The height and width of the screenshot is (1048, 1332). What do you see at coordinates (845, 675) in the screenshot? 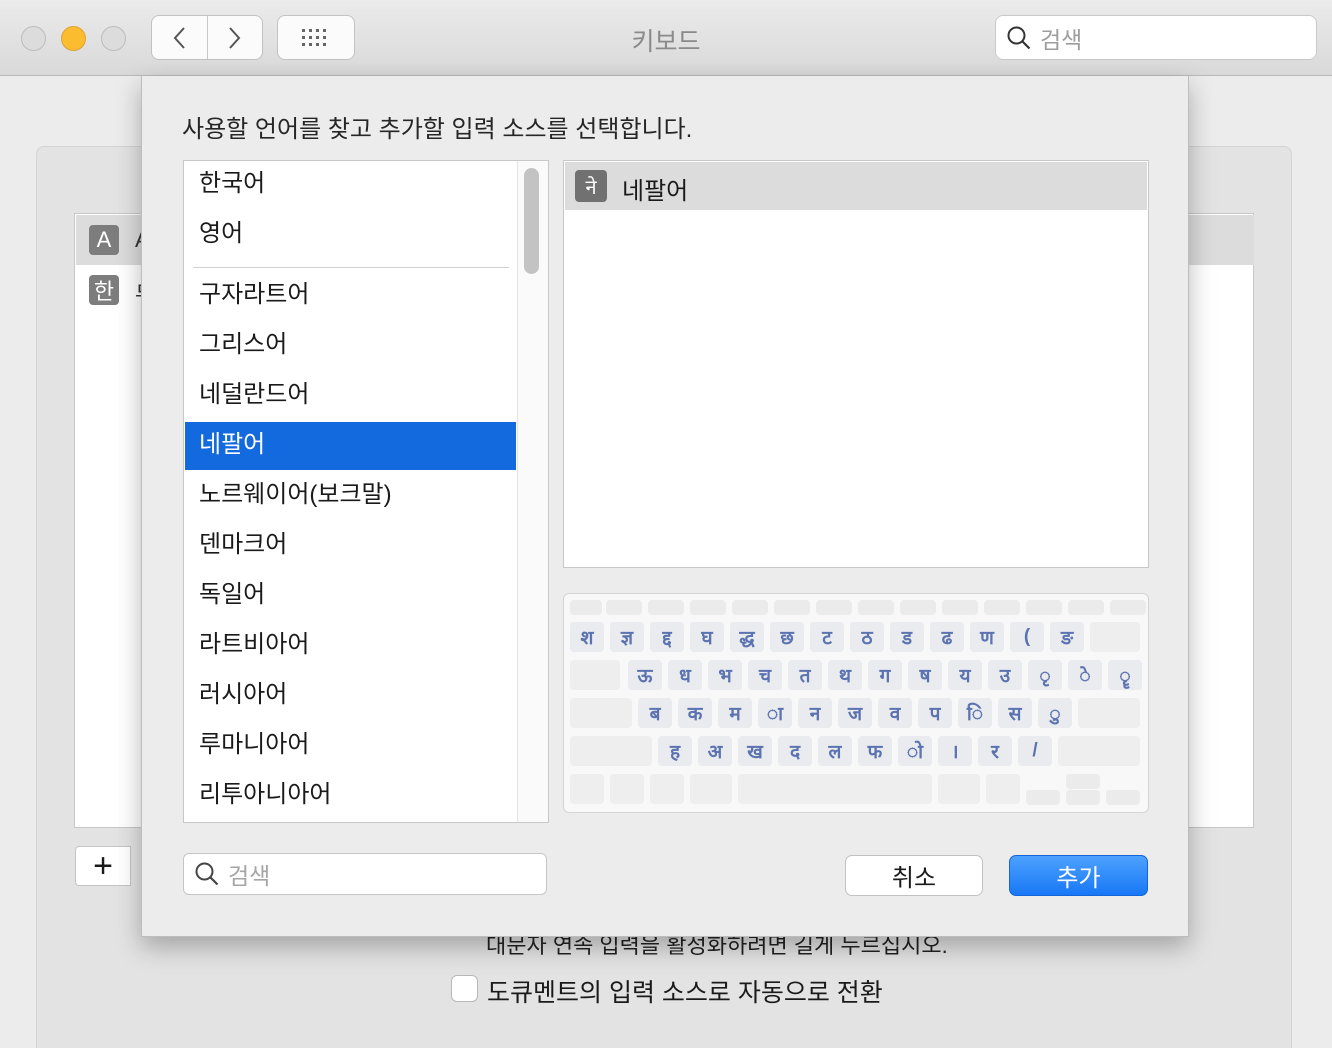
I see `keyboard-key: थ` at bounding box center [845, 675].